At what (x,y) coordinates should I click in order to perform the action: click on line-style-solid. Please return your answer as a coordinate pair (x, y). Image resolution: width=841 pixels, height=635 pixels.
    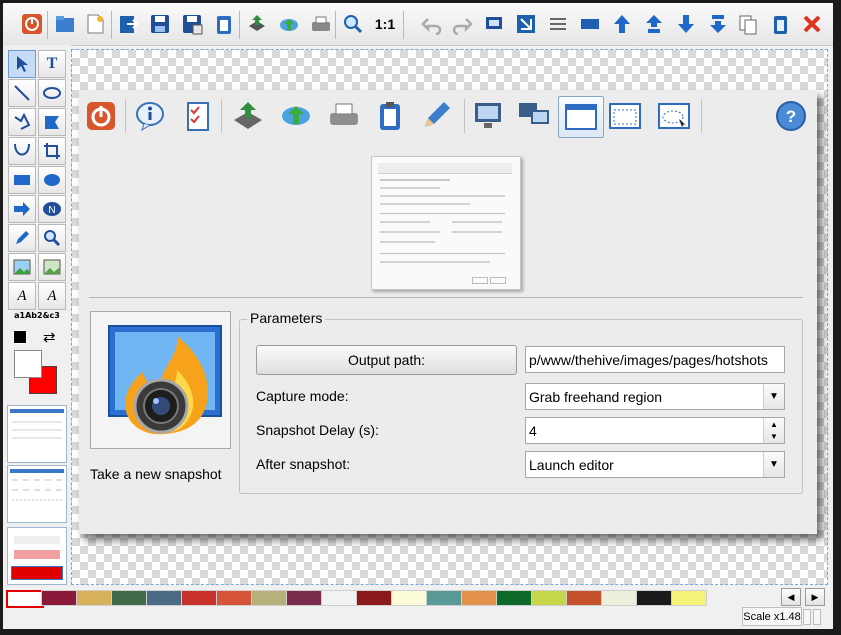
    Looking at the image, I should click on (37, 434).